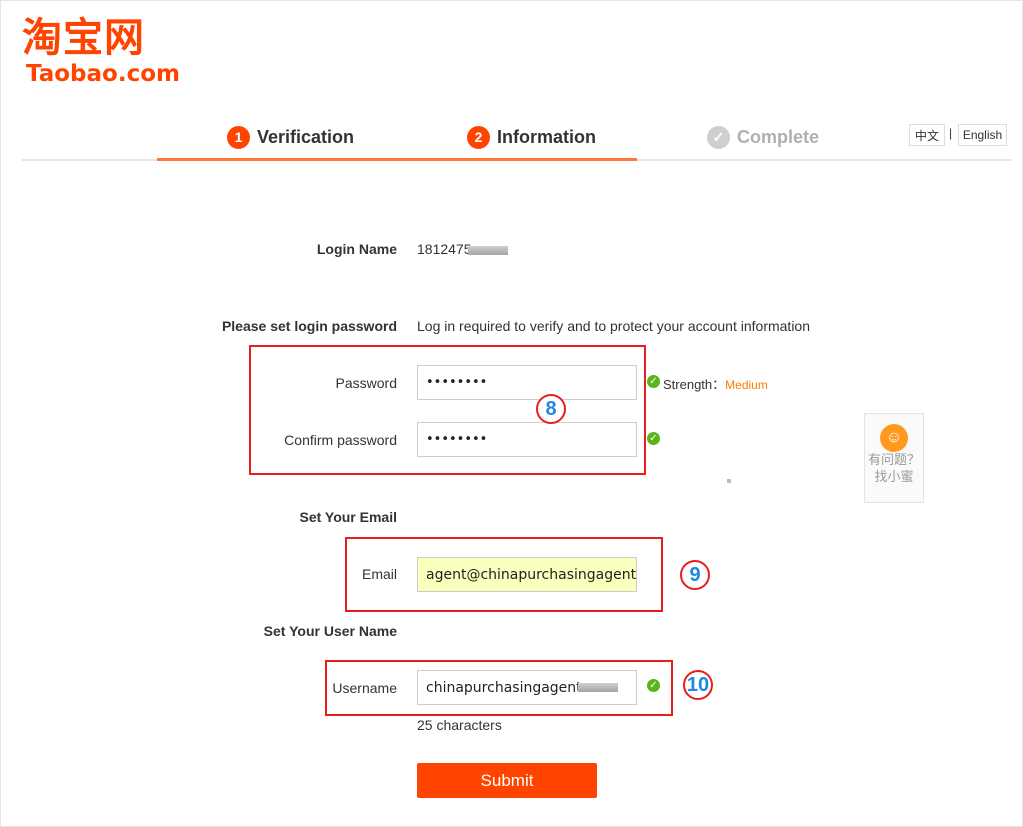 The height and width of the screenshot is (827, 1023). I want to click on password-section-label: Please set login password, so click(309, 326).